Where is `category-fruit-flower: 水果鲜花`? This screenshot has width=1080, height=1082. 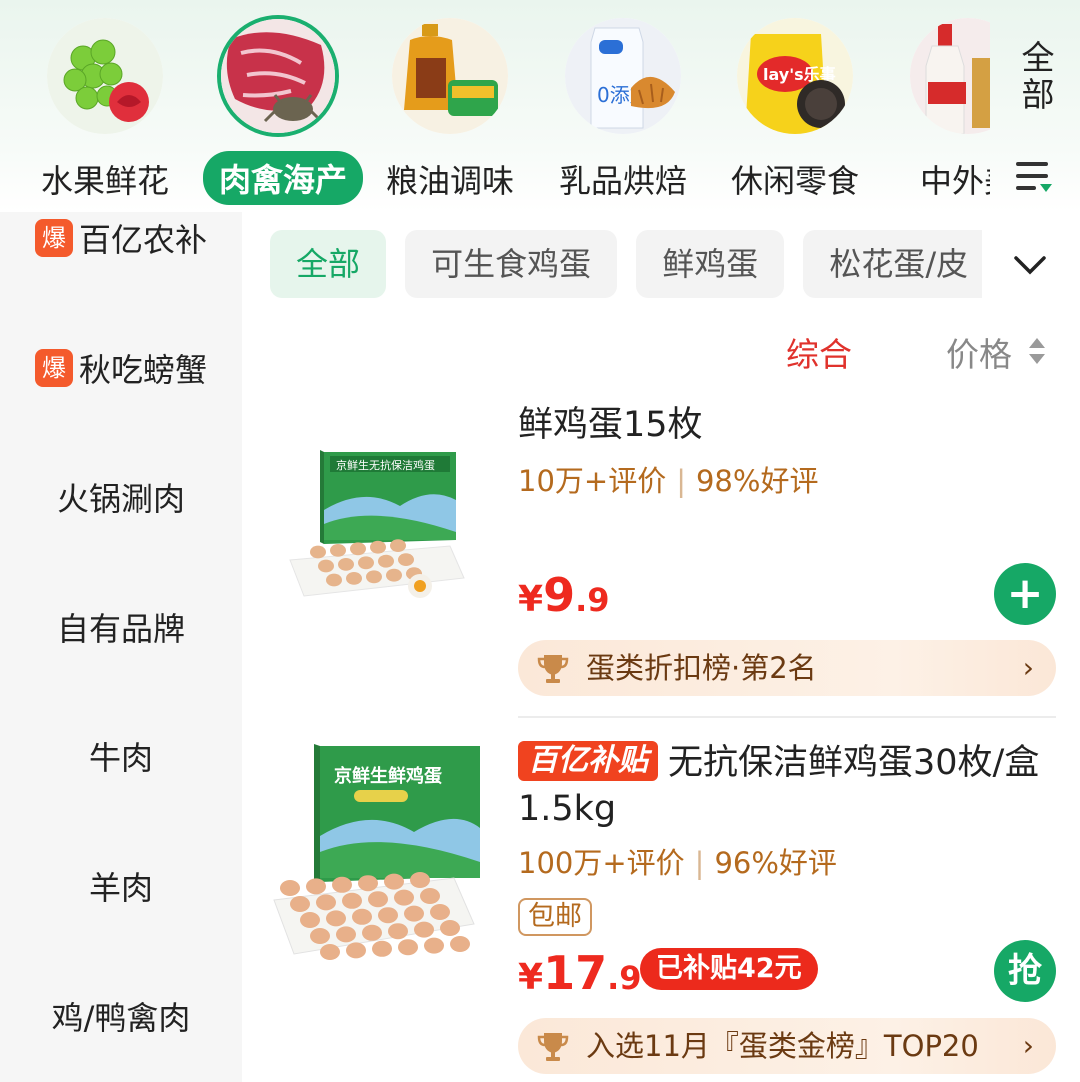
category-fruit-flower: 水果鲜花 is located at coordinates (105, 110).